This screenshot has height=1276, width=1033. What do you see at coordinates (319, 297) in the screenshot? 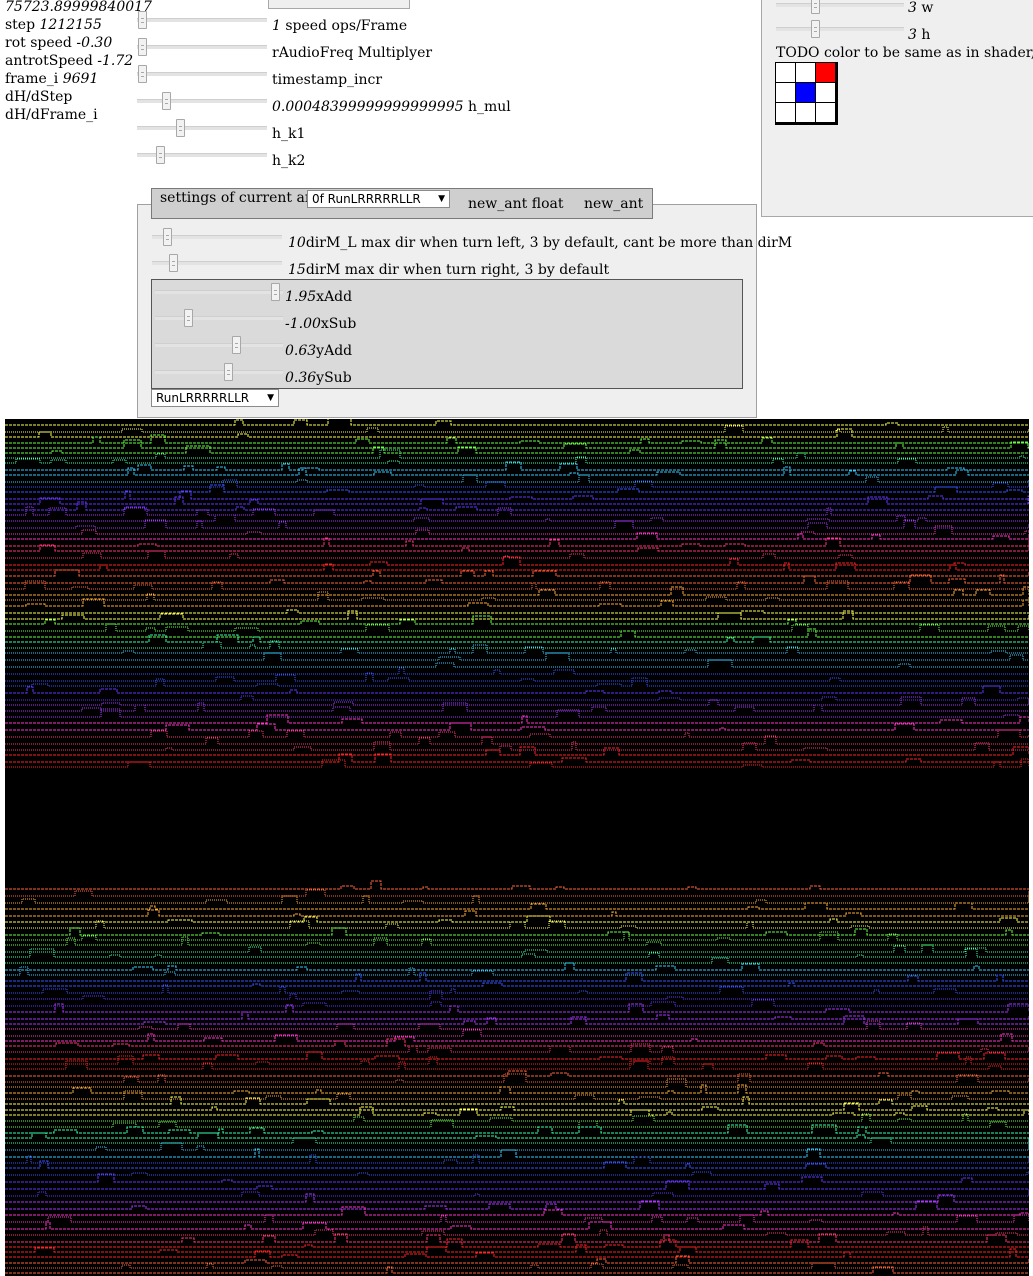
I see `xadd-label: 1.95xAdd` at bounding box center [319, 297].